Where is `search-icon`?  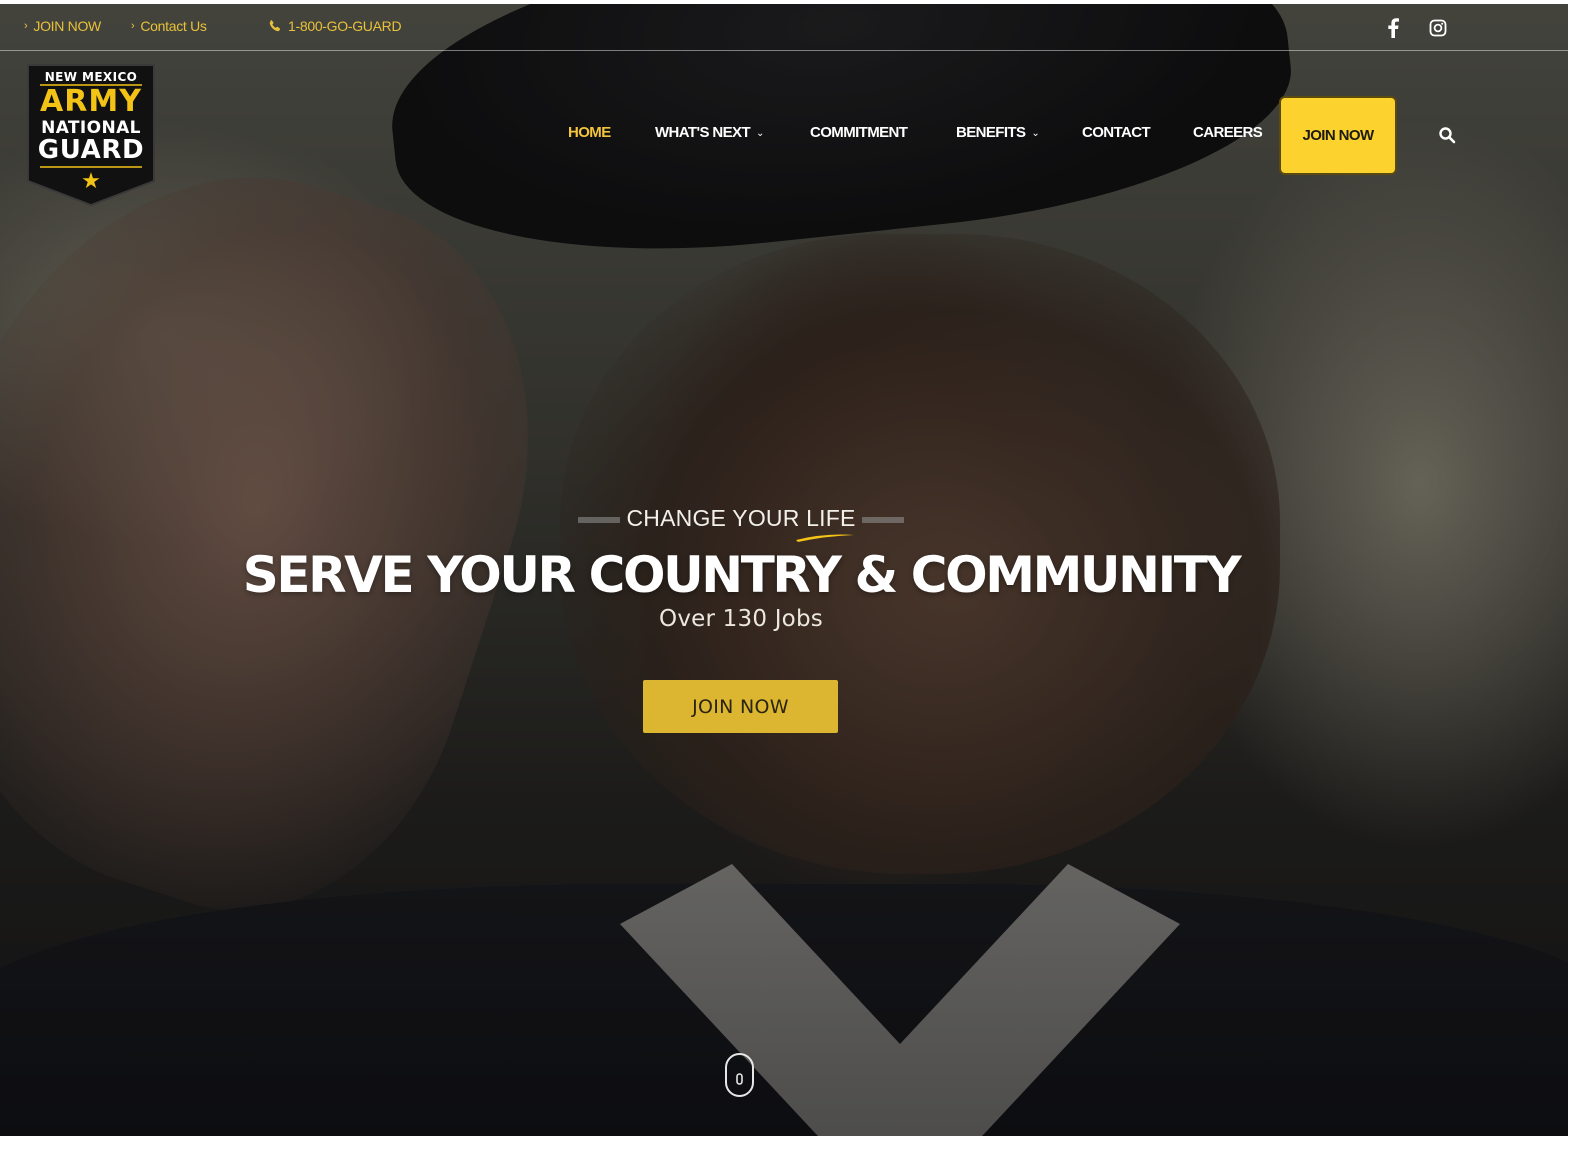
search-icon is located at coordinates (1447, 135).